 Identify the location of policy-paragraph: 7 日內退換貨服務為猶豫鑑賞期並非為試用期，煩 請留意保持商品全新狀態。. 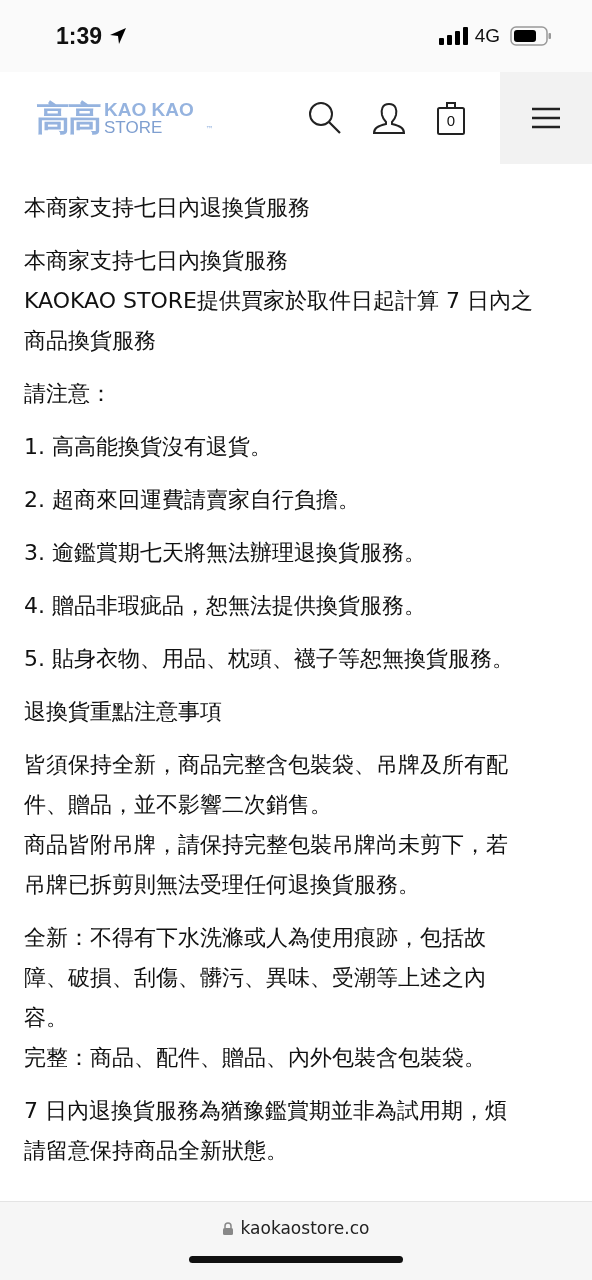
(266, 1131).